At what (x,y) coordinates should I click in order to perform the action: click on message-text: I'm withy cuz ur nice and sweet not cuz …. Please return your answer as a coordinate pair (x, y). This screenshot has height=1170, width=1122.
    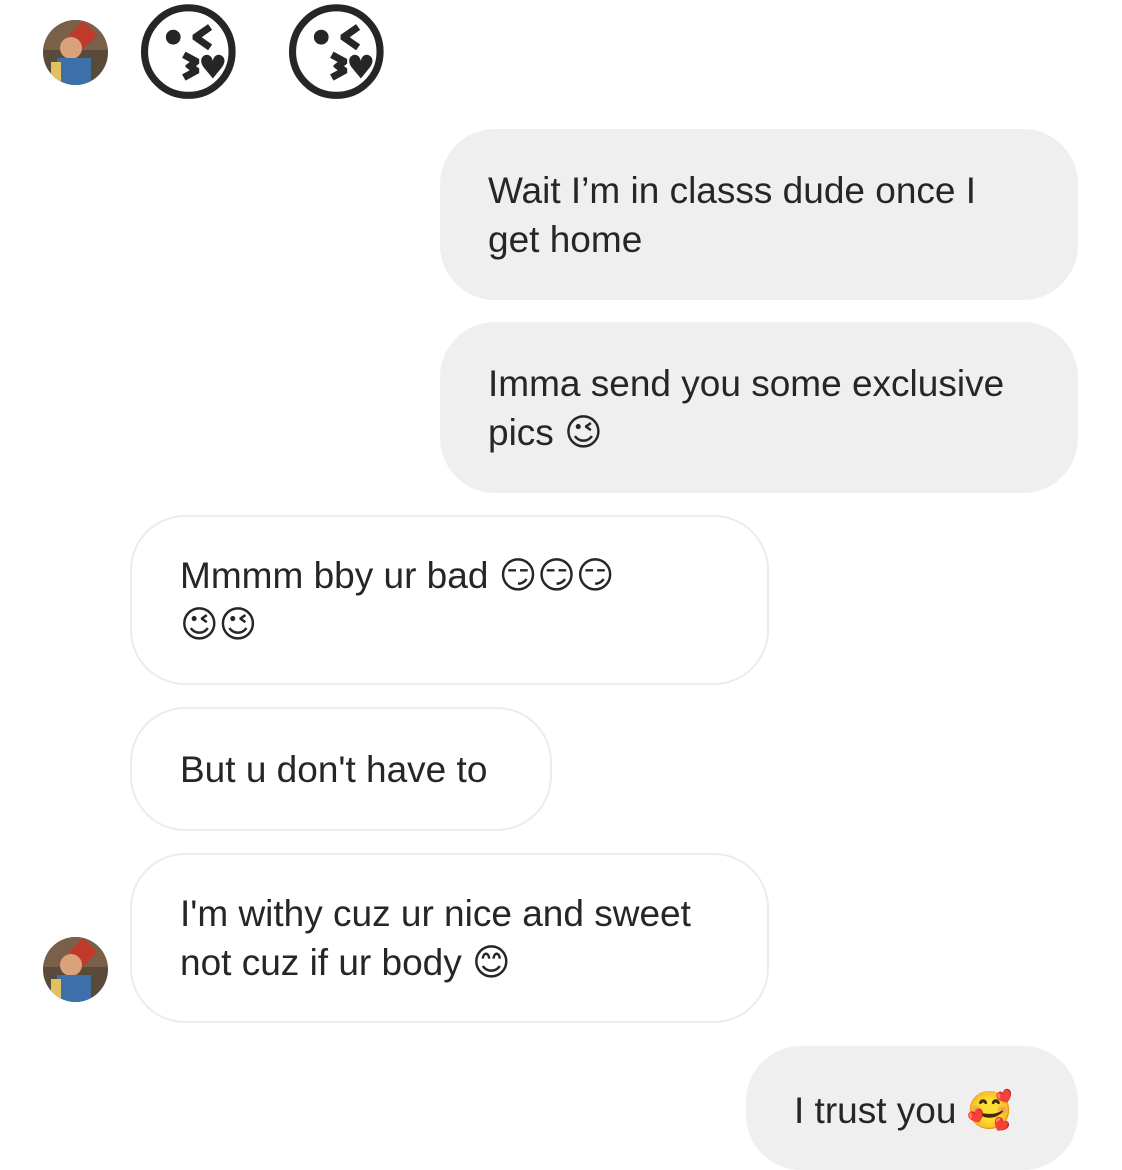
    Looking at the image, I should click on (435, 938).